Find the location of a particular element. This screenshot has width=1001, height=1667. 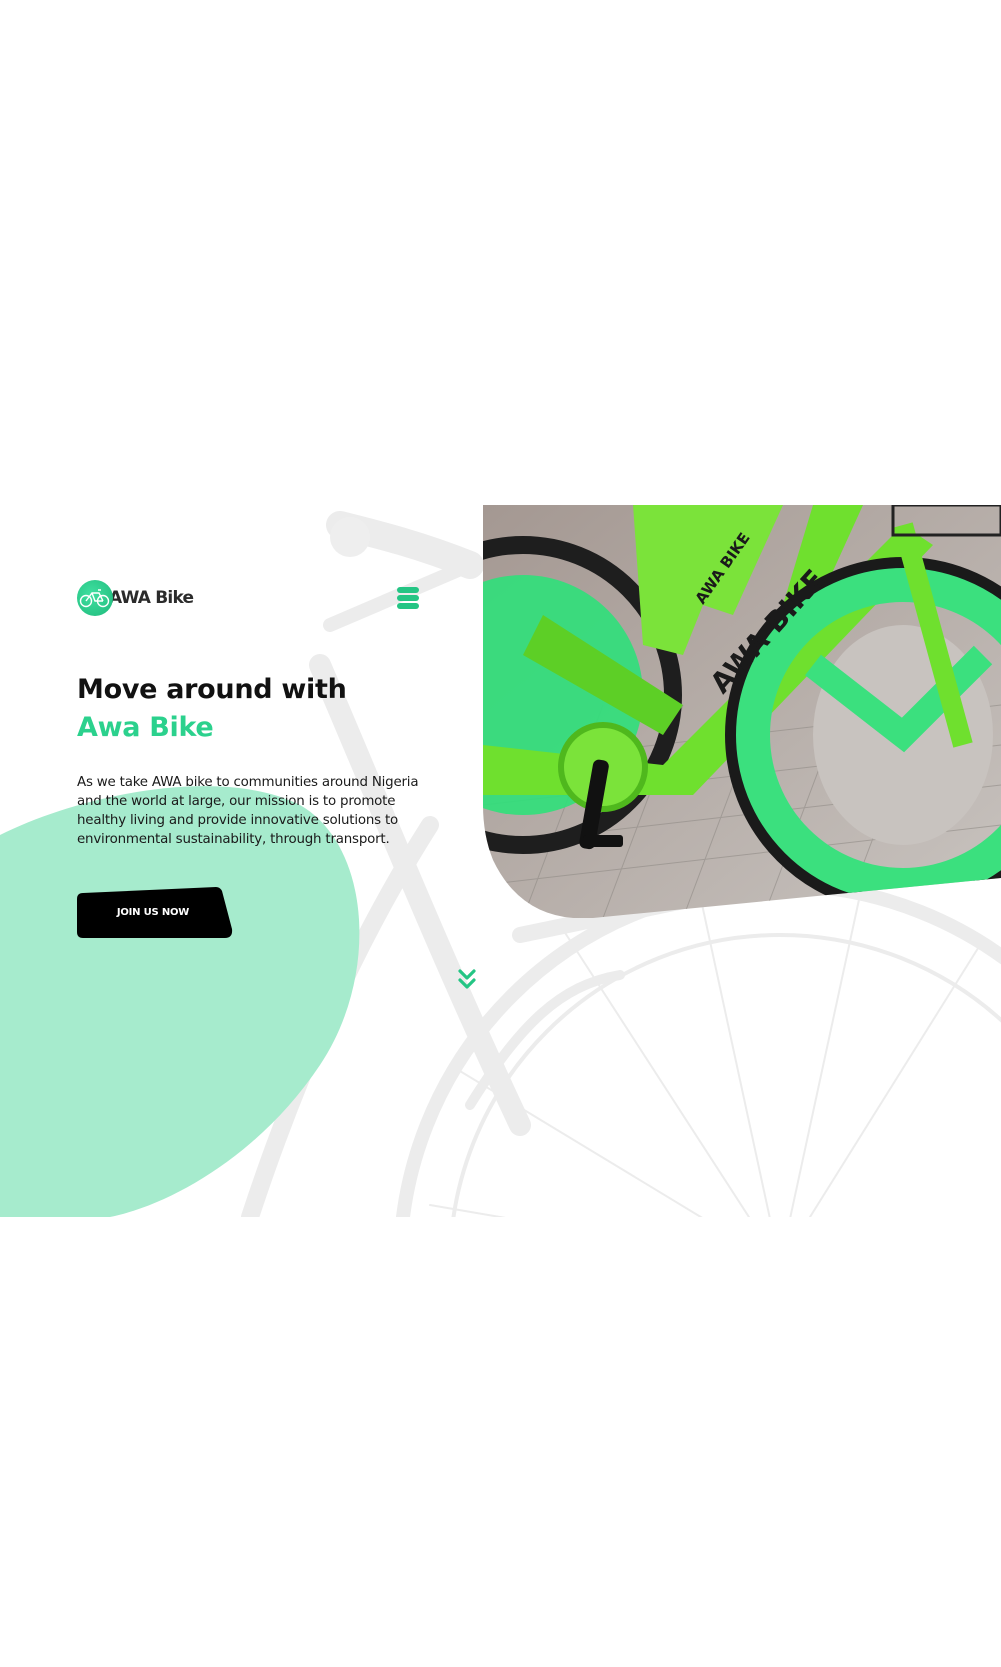

headline-brand-accent: Awa Bike is located at coordinates (145, 727).